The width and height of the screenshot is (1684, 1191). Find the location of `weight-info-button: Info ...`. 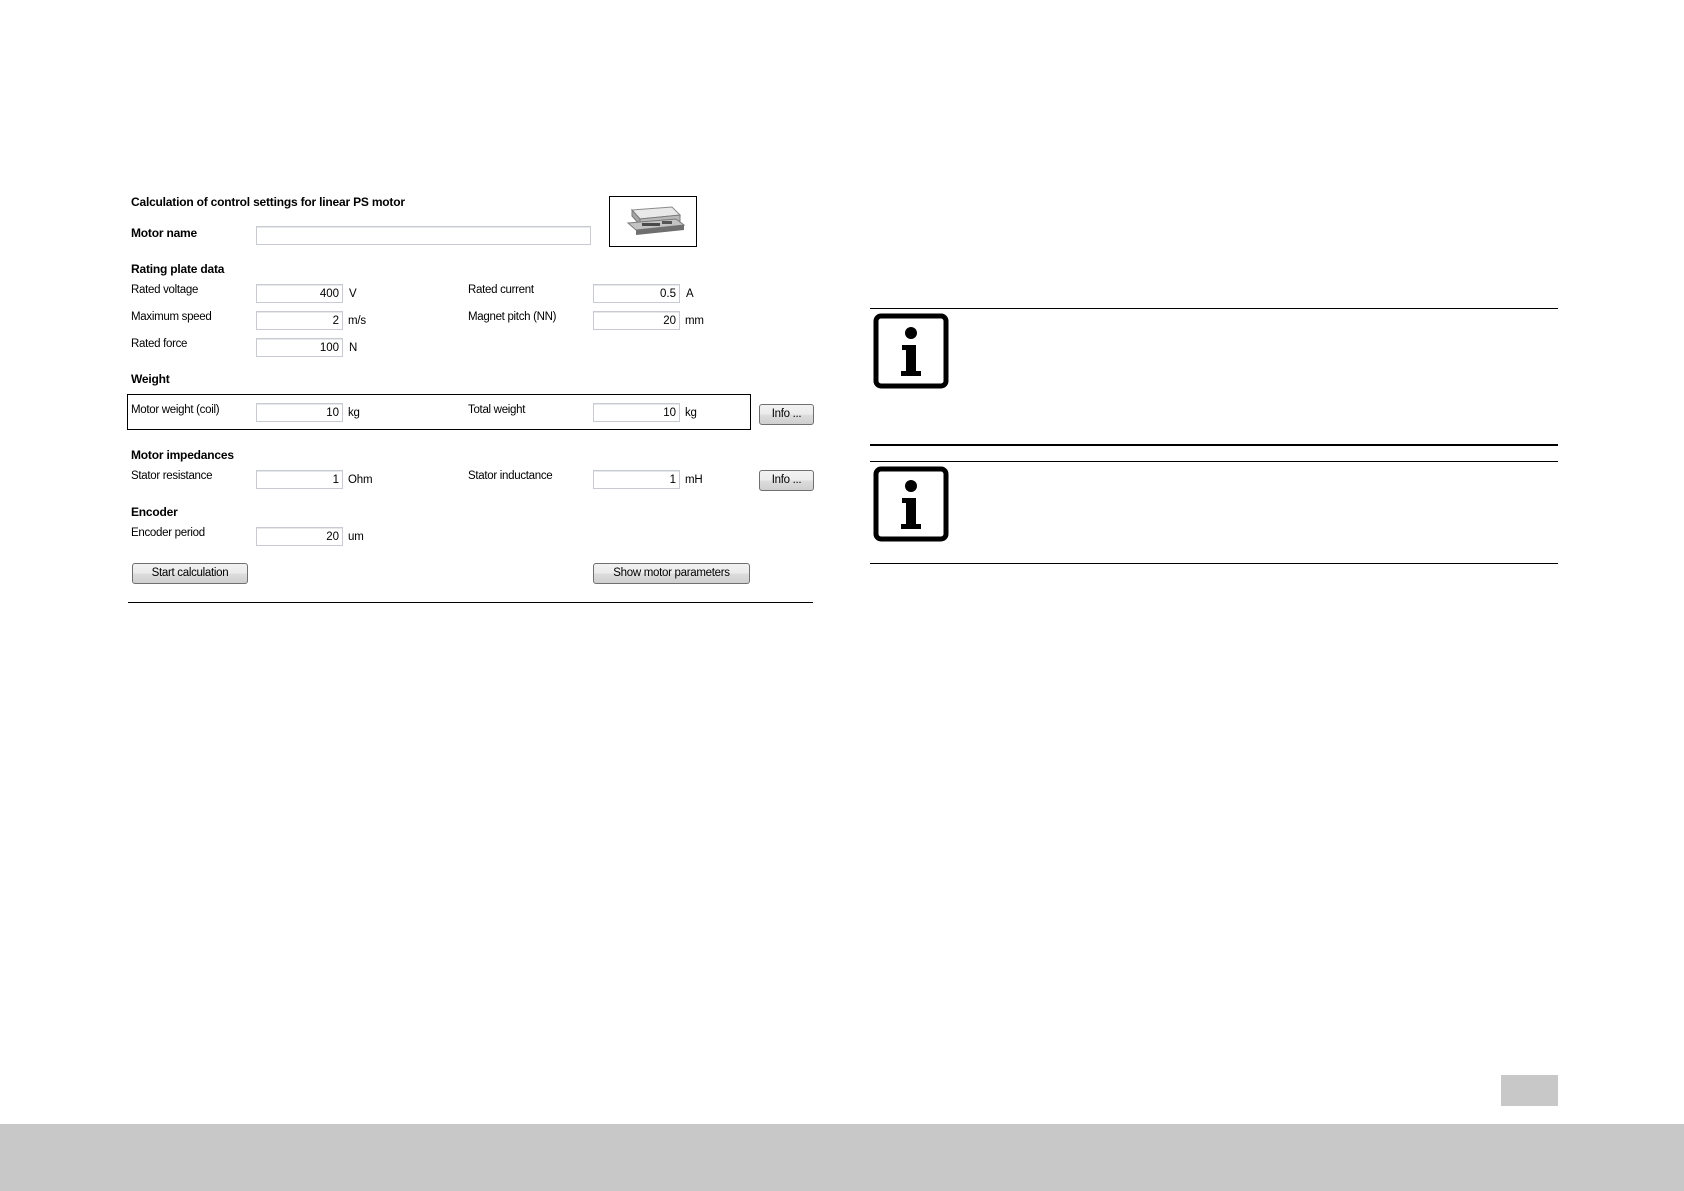

weight-info-button: Info ... is located at coordinates (786, 414).